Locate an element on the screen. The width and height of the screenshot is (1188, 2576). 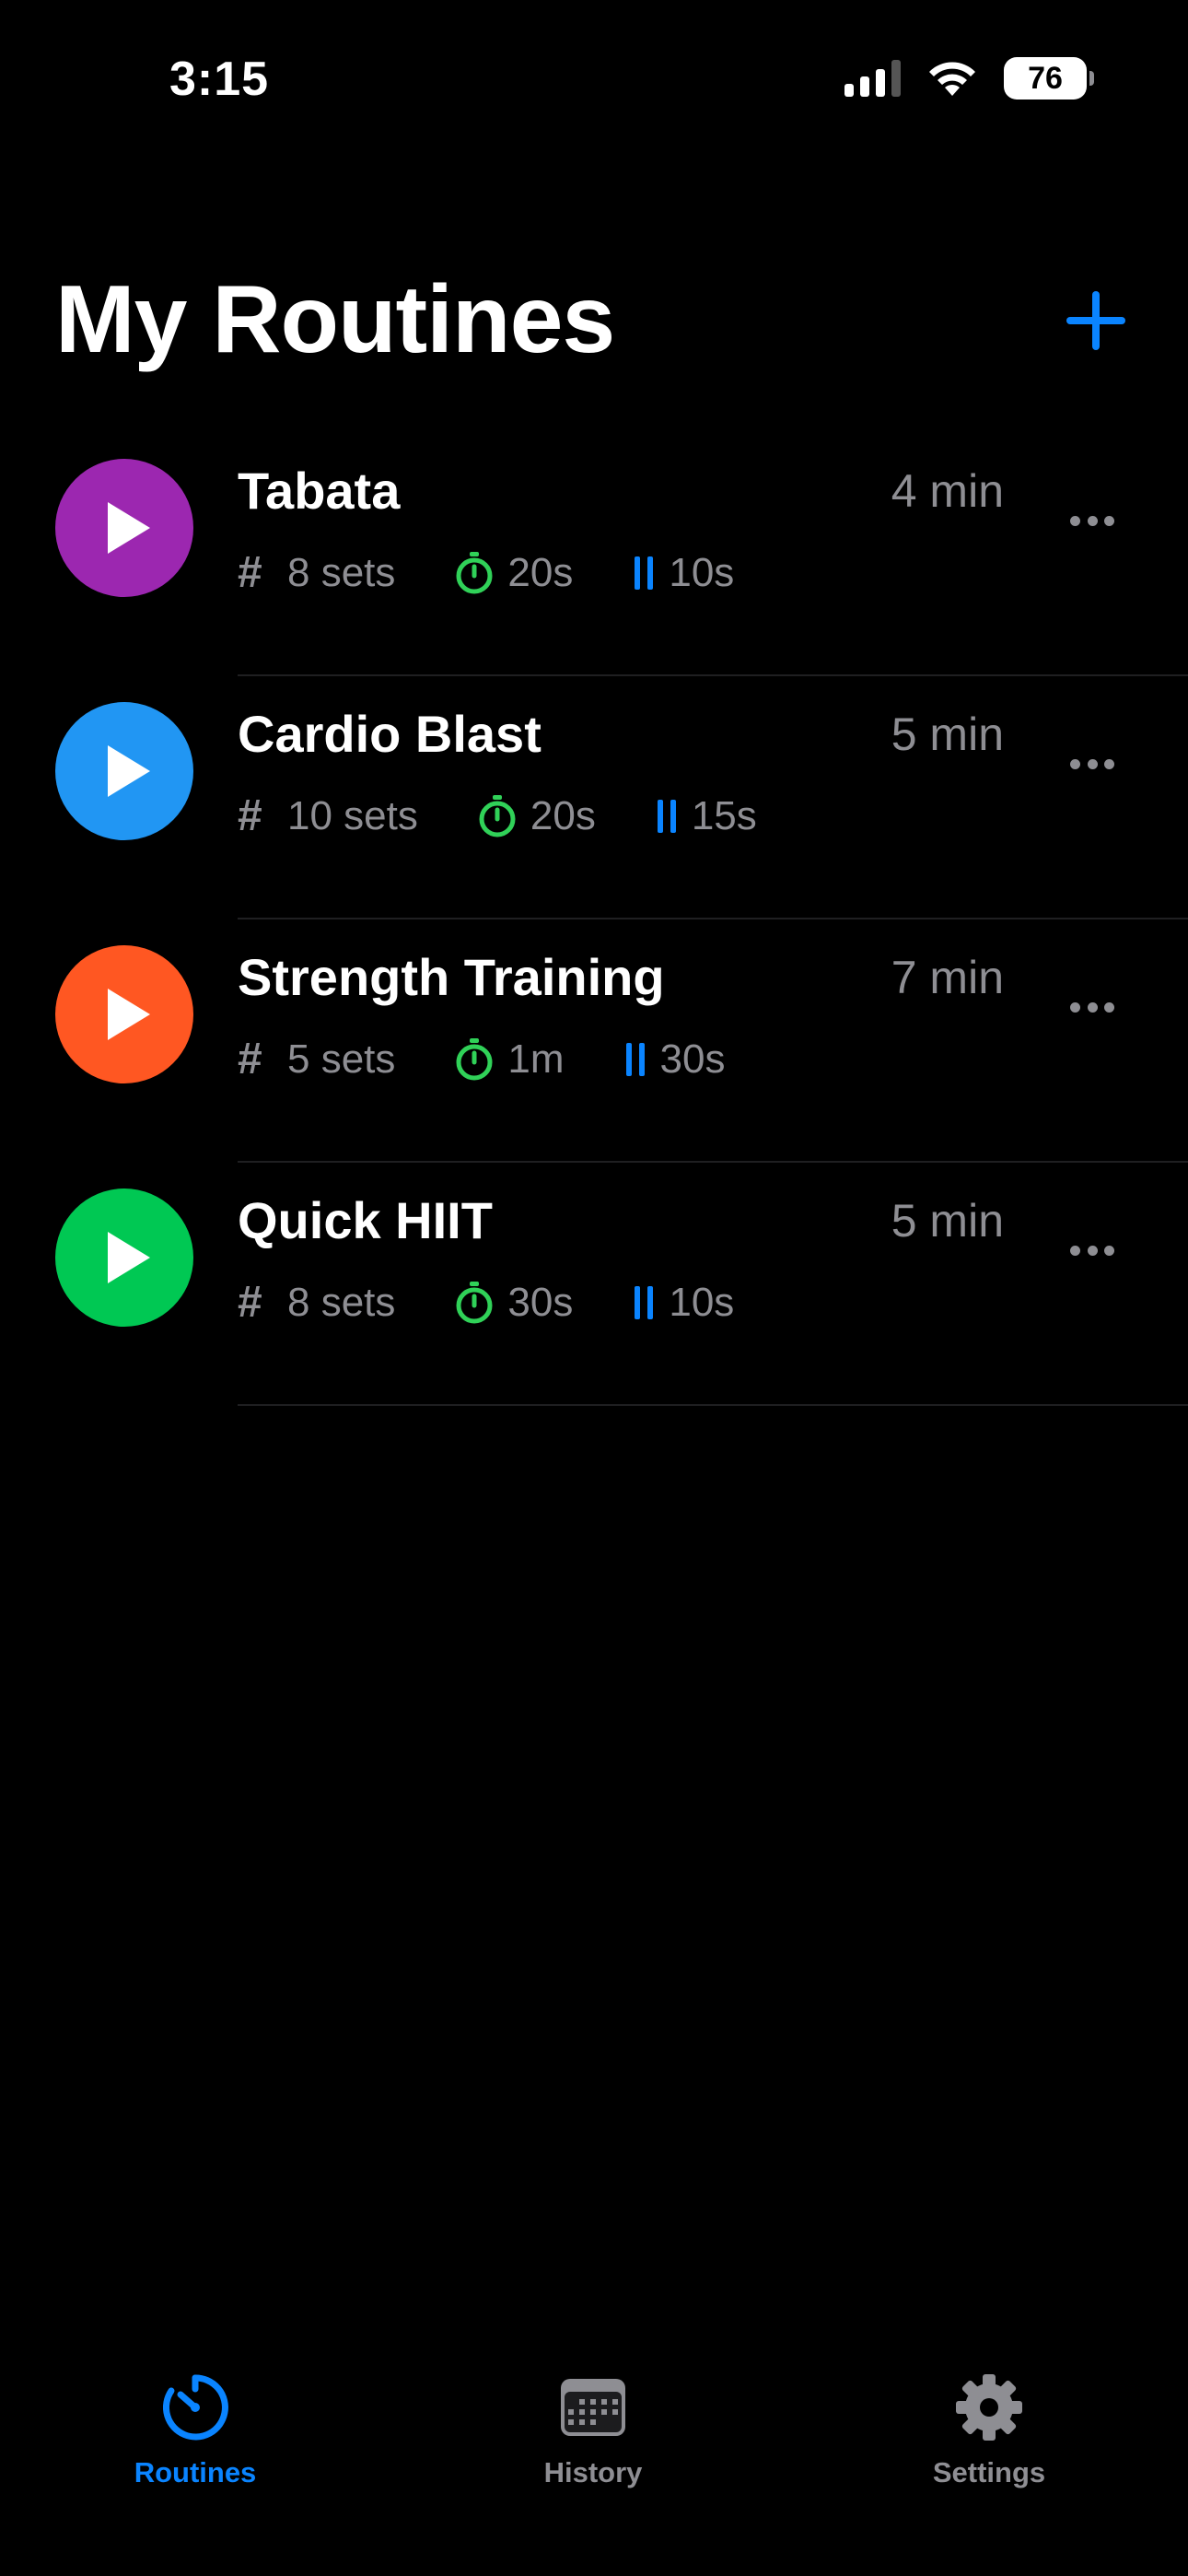
routine-meta: # 10 sets 20s 15s is located at coordinates (527, 815).